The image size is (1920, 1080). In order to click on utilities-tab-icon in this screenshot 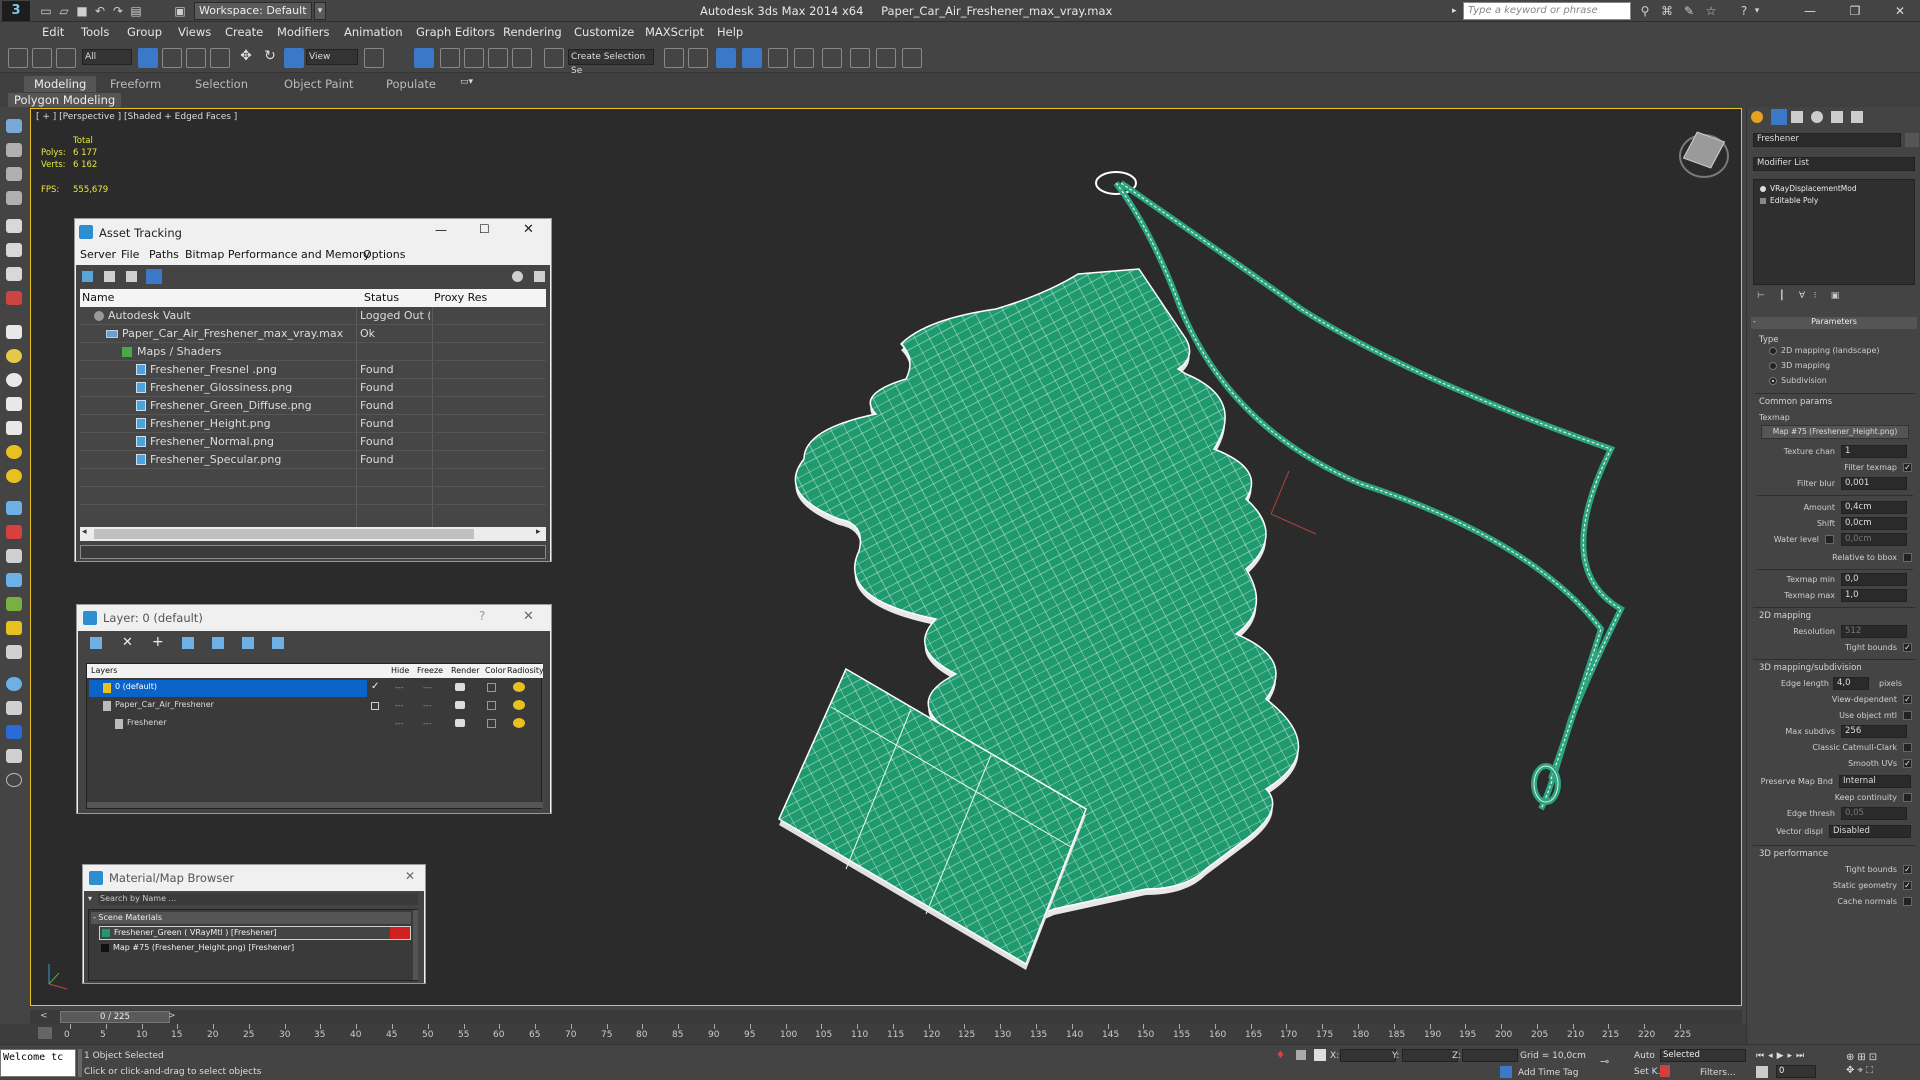, I will do `click(1857, 117)`.